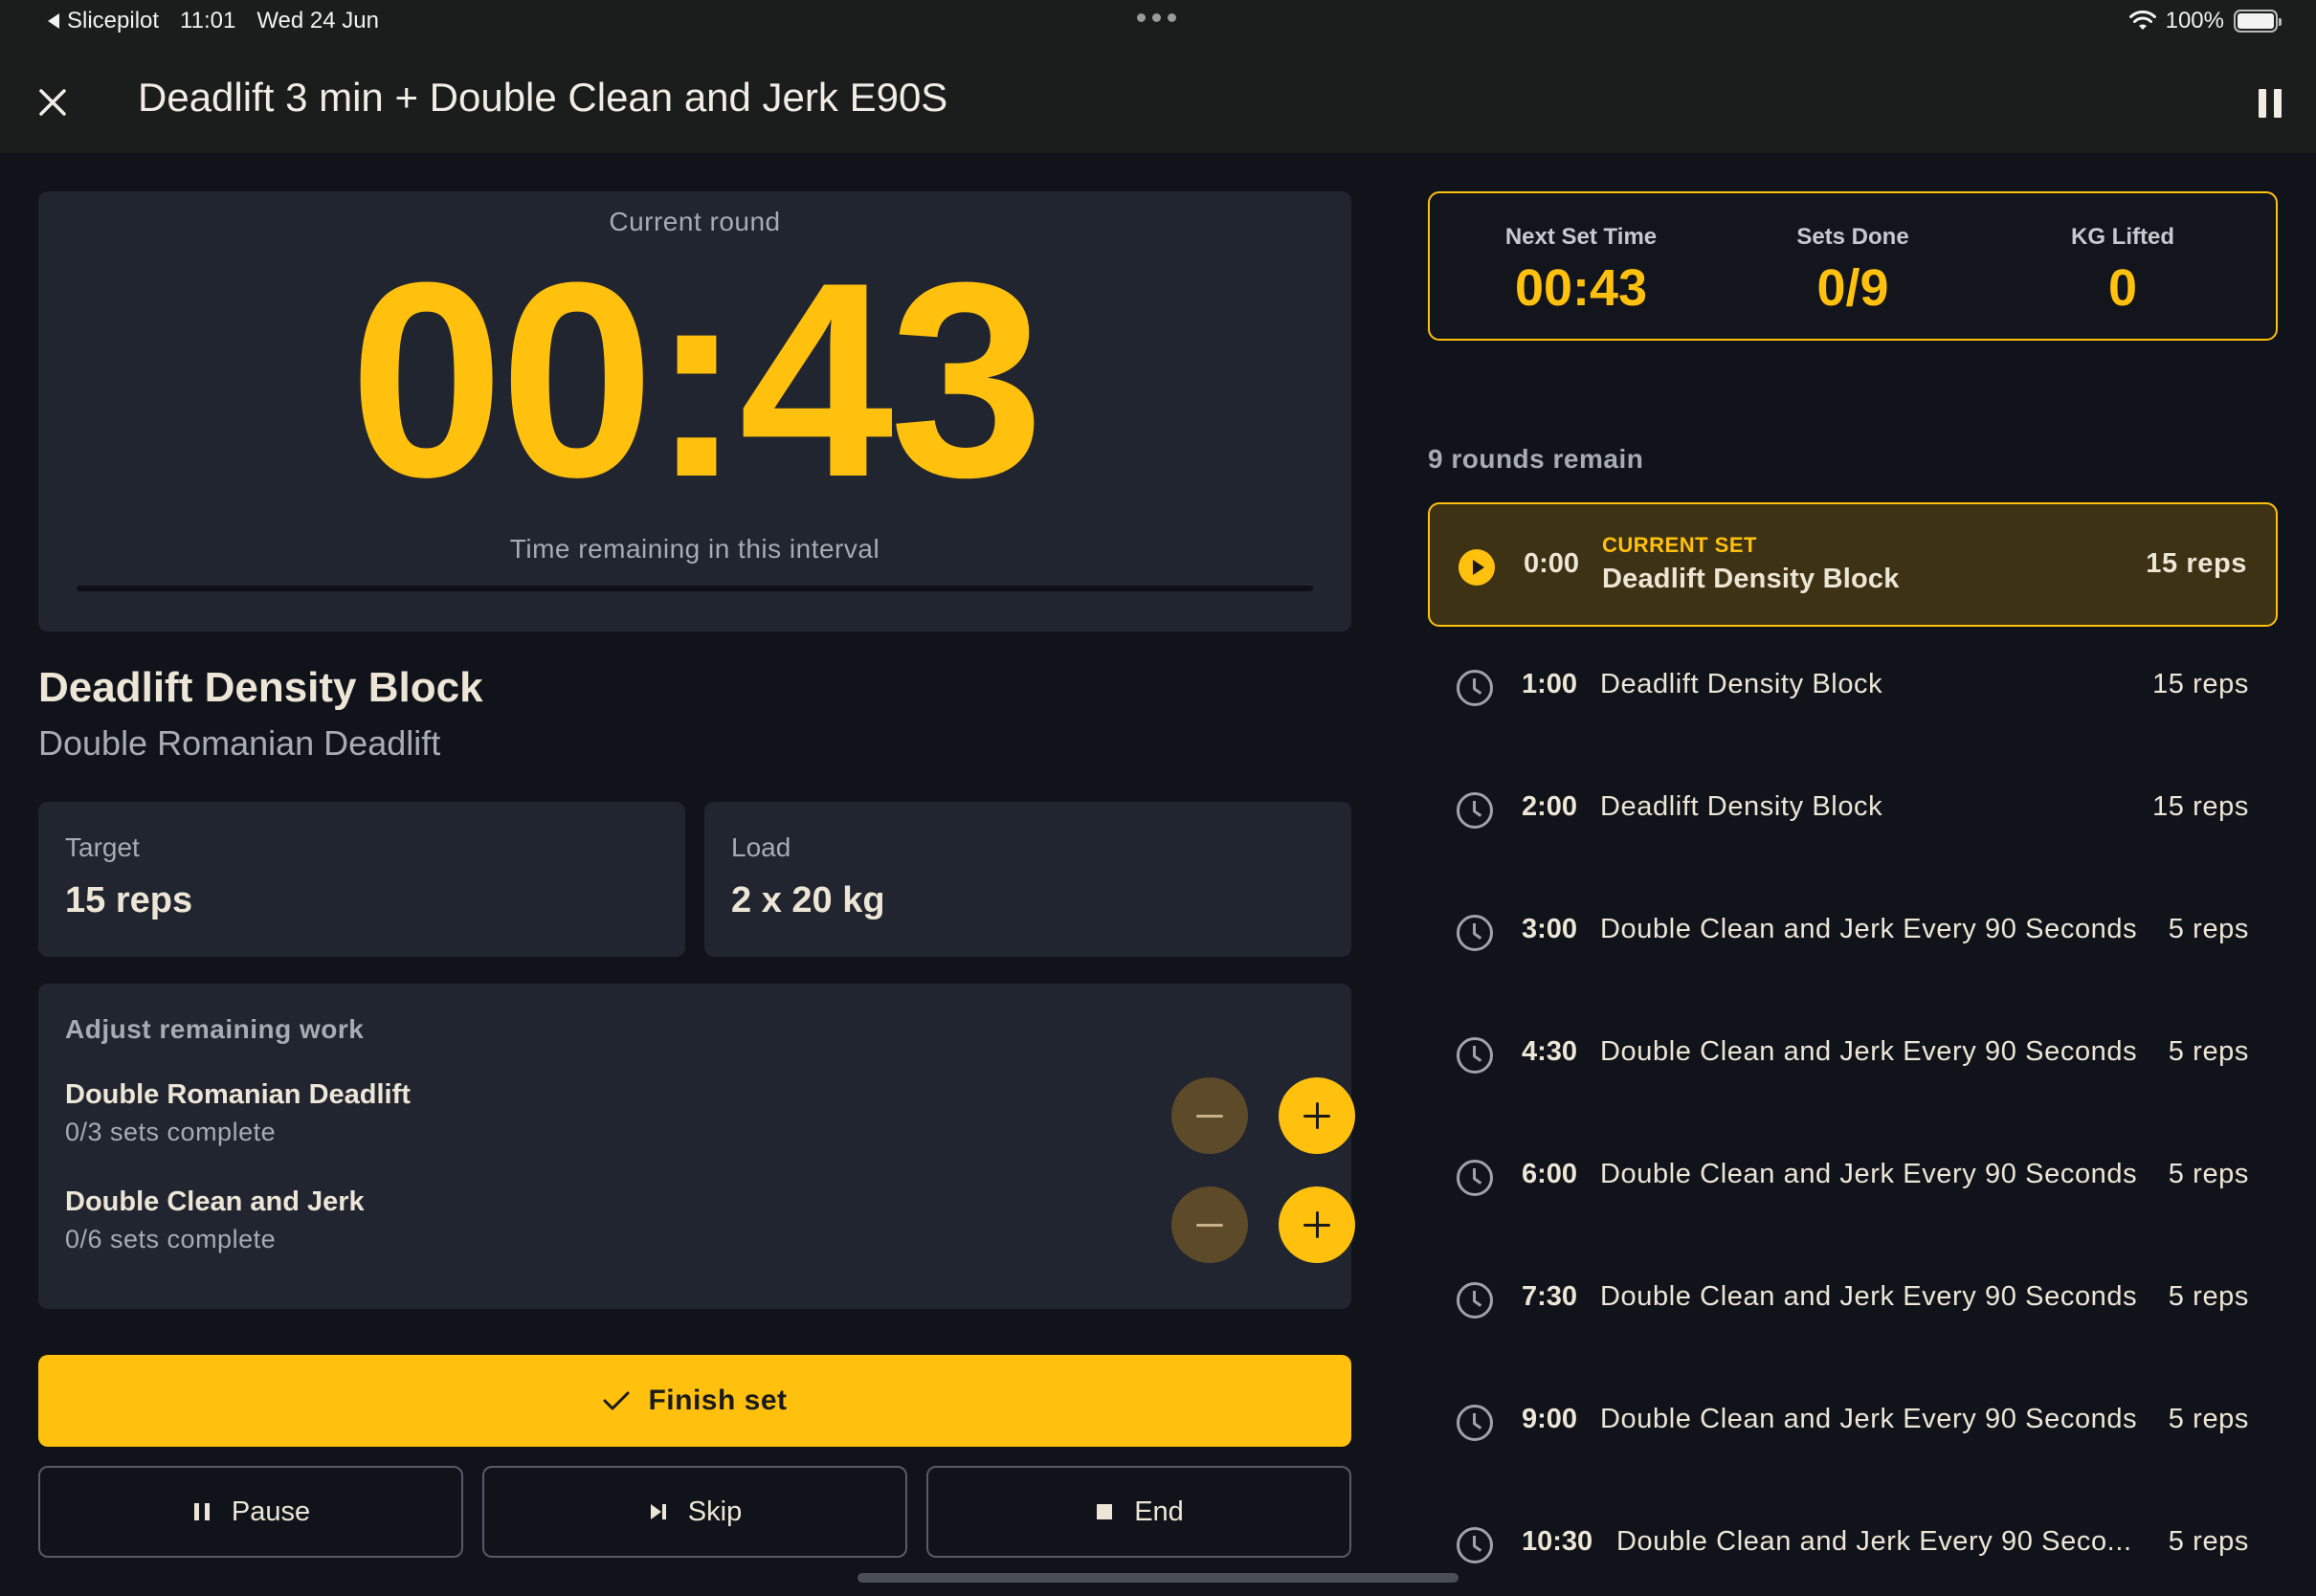  I want to click on round-time: 10:30, so click(1558, 1542).